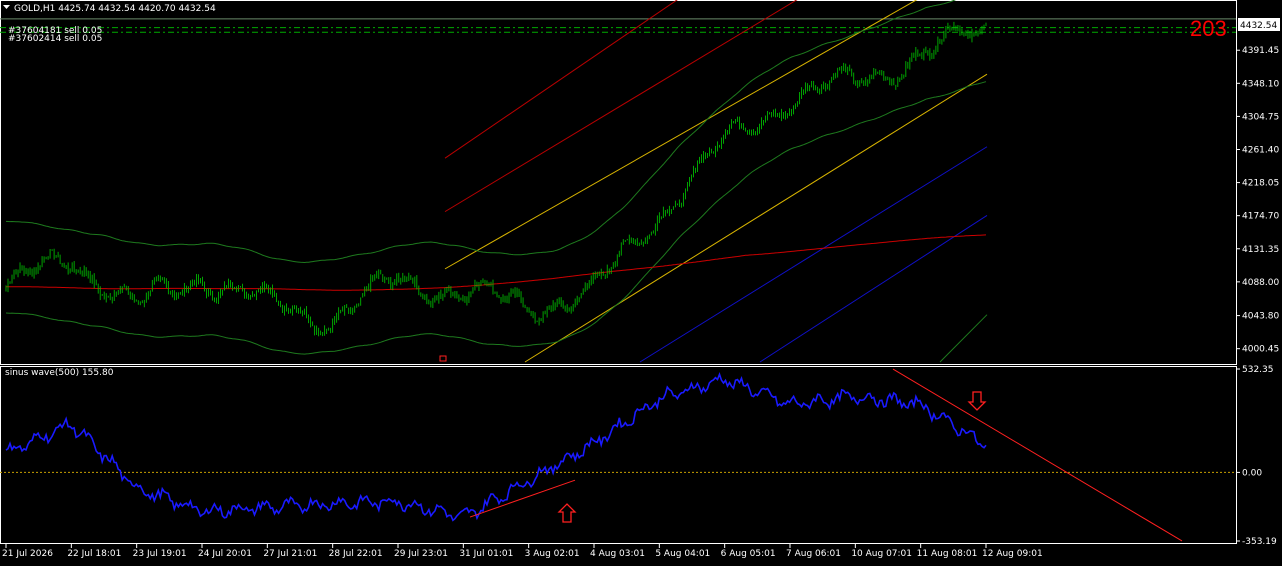 Image resolution: width=1282 pixels, height=566 pixels. What do you see at coordinates (561, 79) in the screenshot?
I see `red-channel-line` at bounding box center [561, 79].